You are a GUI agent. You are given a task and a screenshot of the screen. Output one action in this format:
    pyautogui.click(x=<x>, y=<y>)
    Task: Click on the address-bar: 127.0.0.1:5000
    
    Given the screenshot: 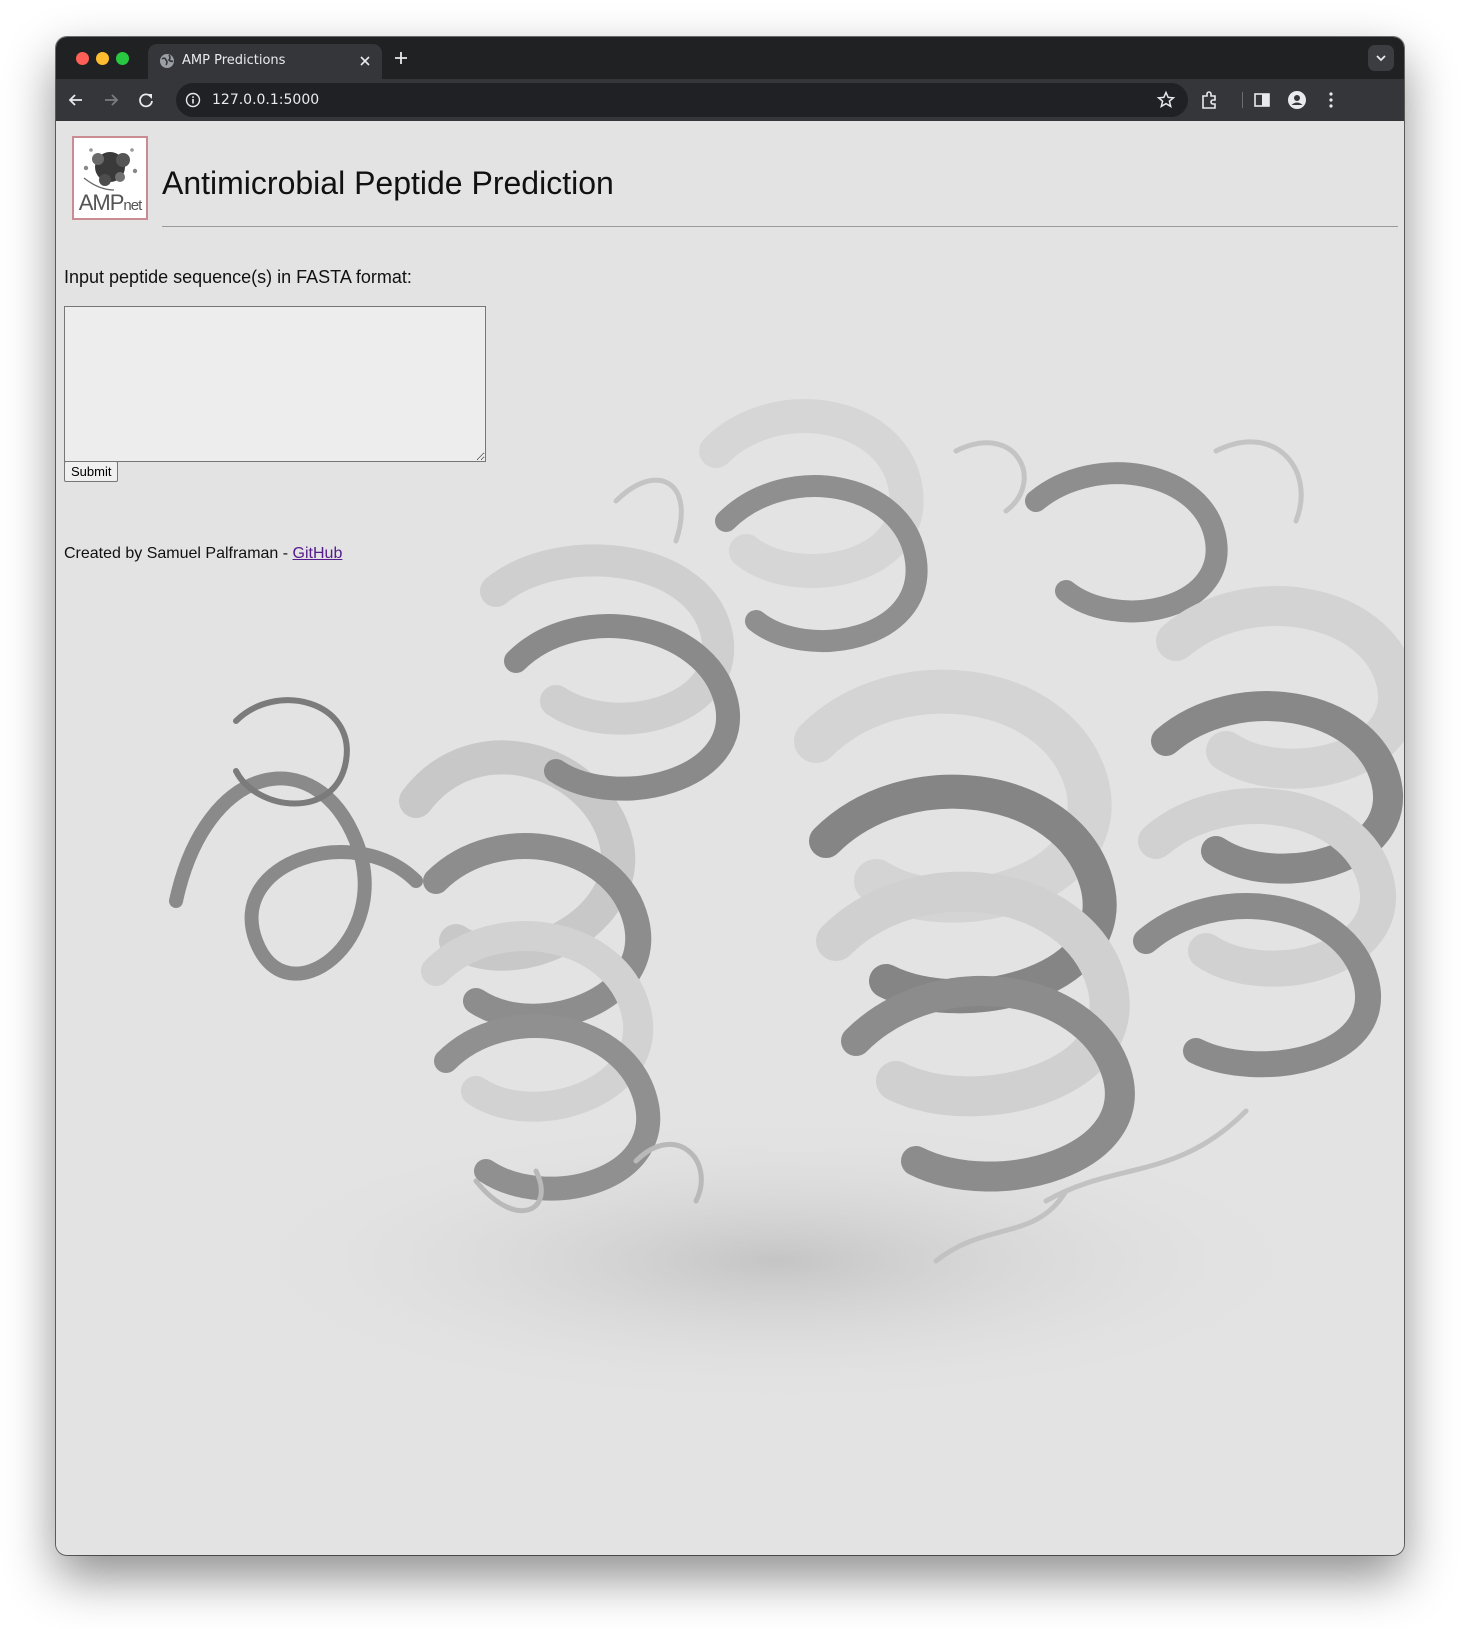 What is the action you would take?
    pyautogui.click(x=682, y=100)
    